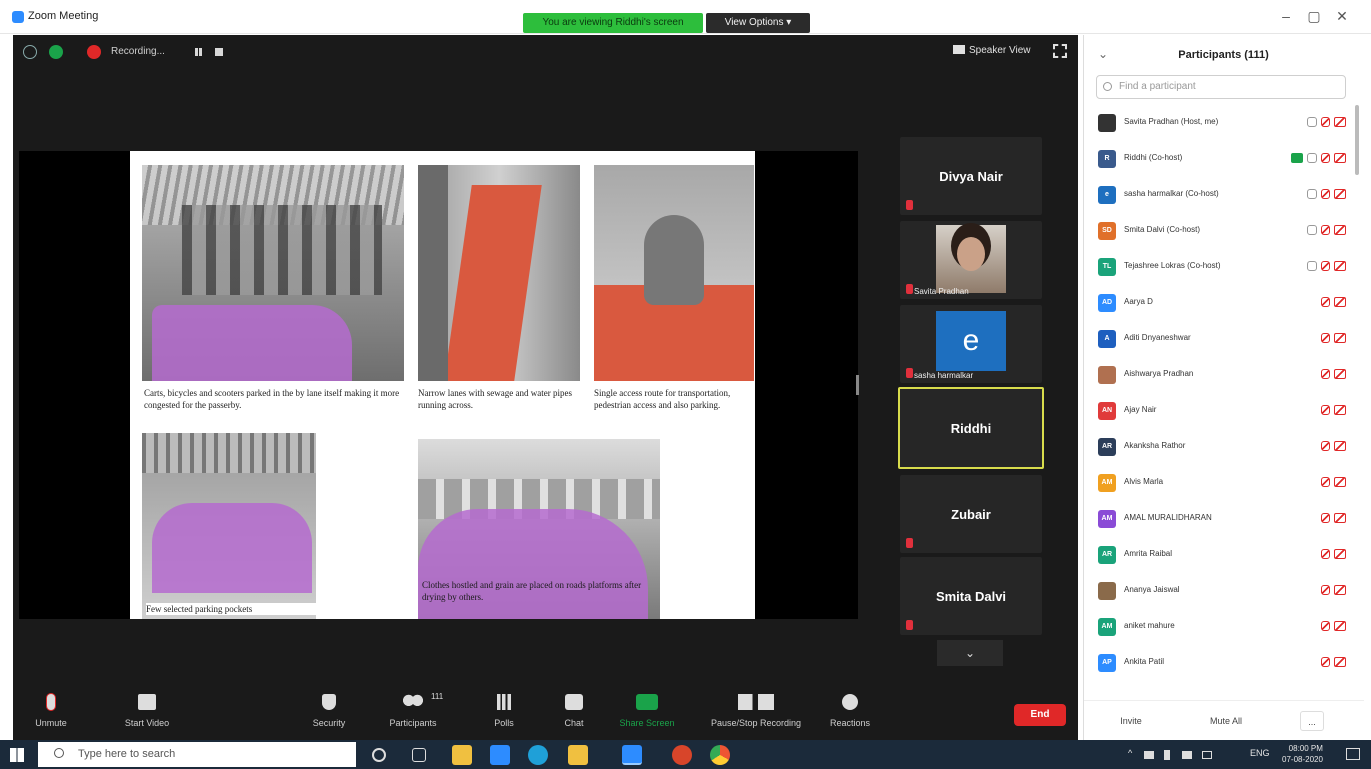  I want to click on share-screen-button: Share Screen, so click(647, 711).